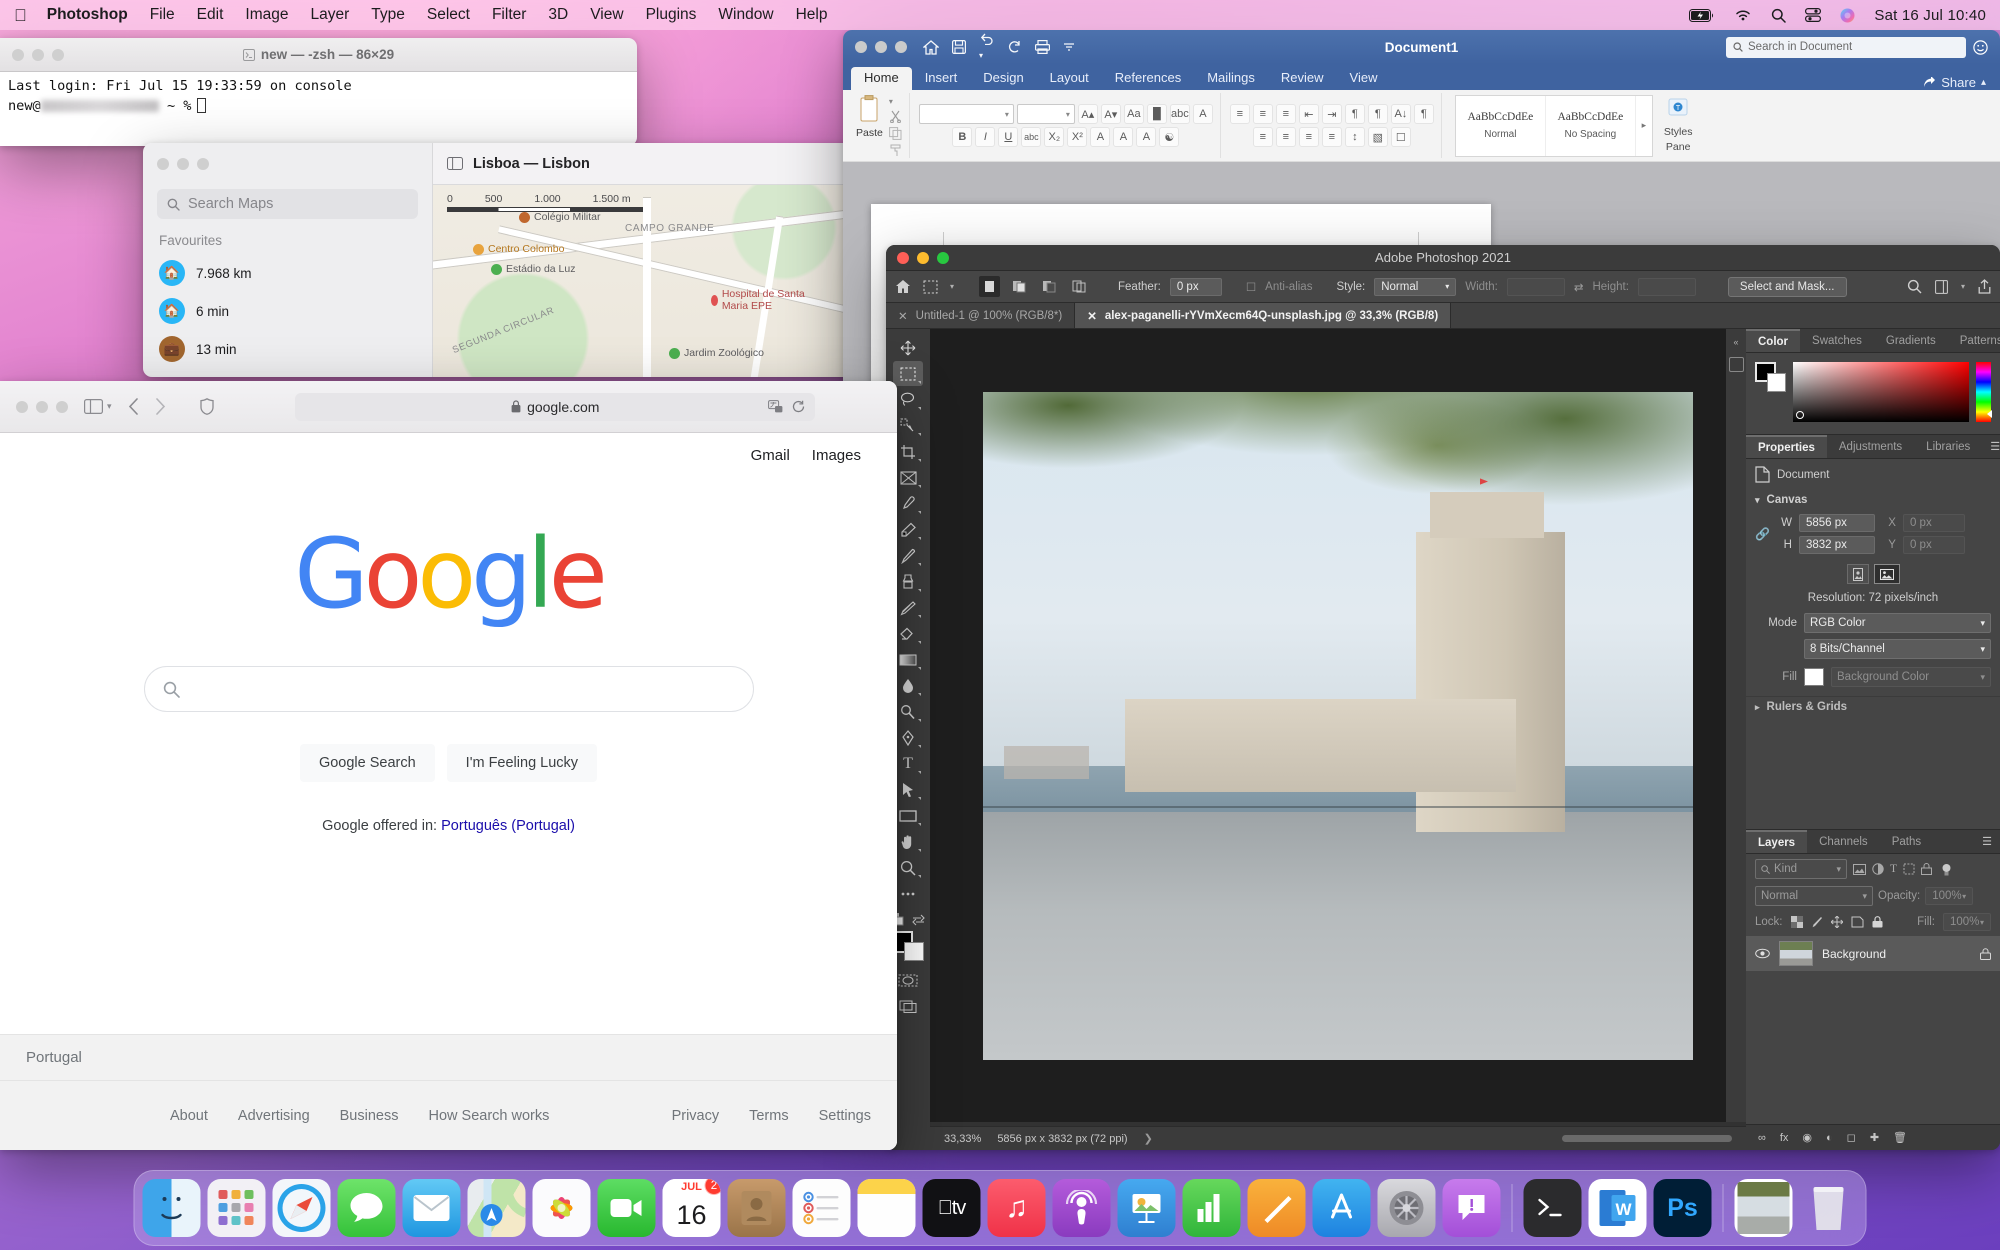 The image size is (2000, 1250). I want to click on dock-item-system-preferences, so click(1406, 1208).